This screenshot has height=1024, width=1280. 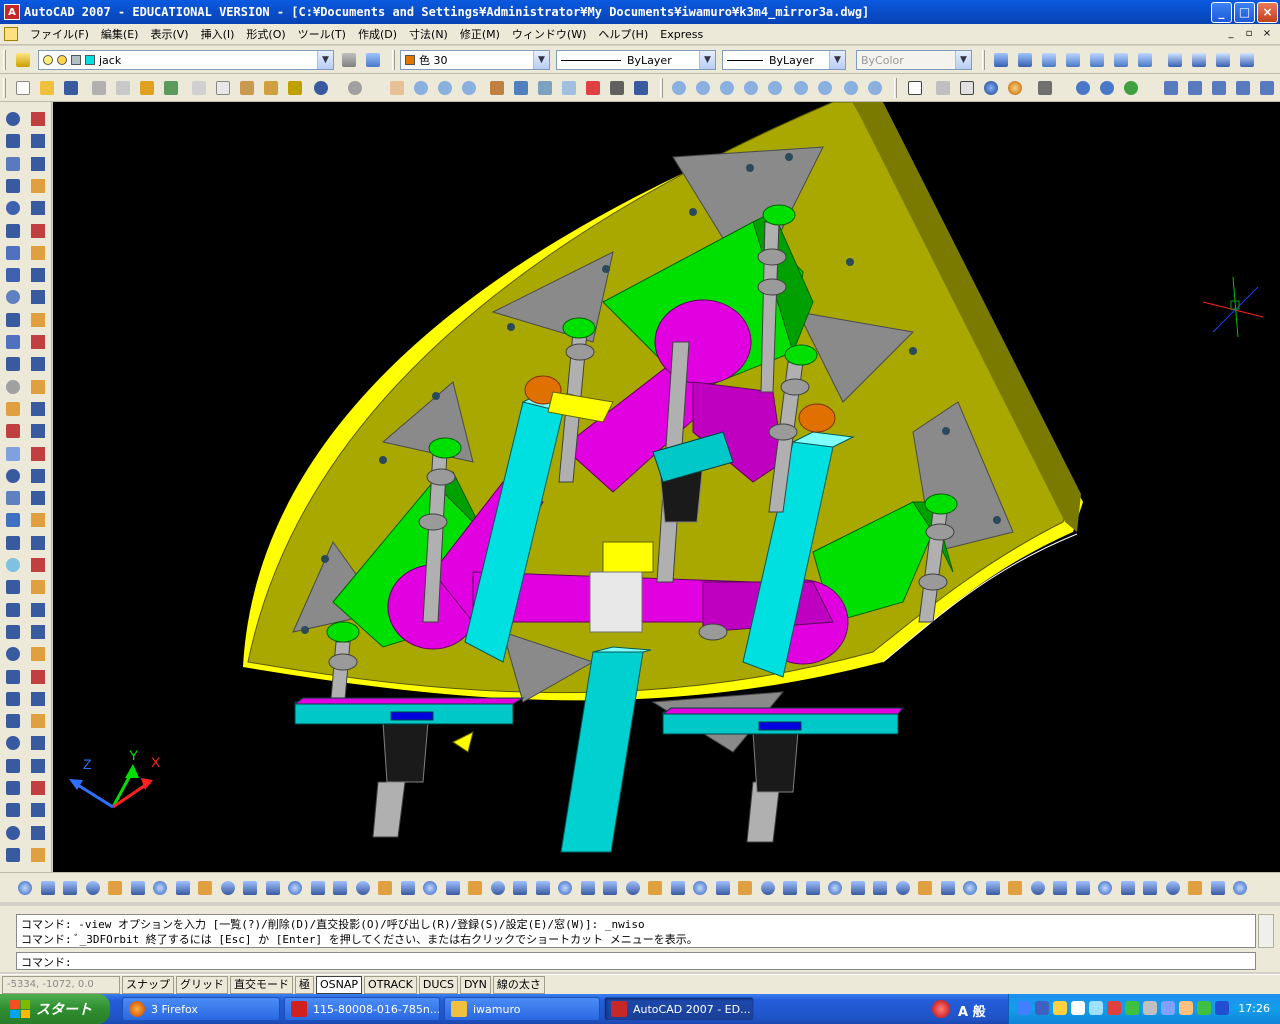 What do you see at coordinates (408, 888) in the screenshot?
I see `intersect-button` at bounding box center [408, 888].